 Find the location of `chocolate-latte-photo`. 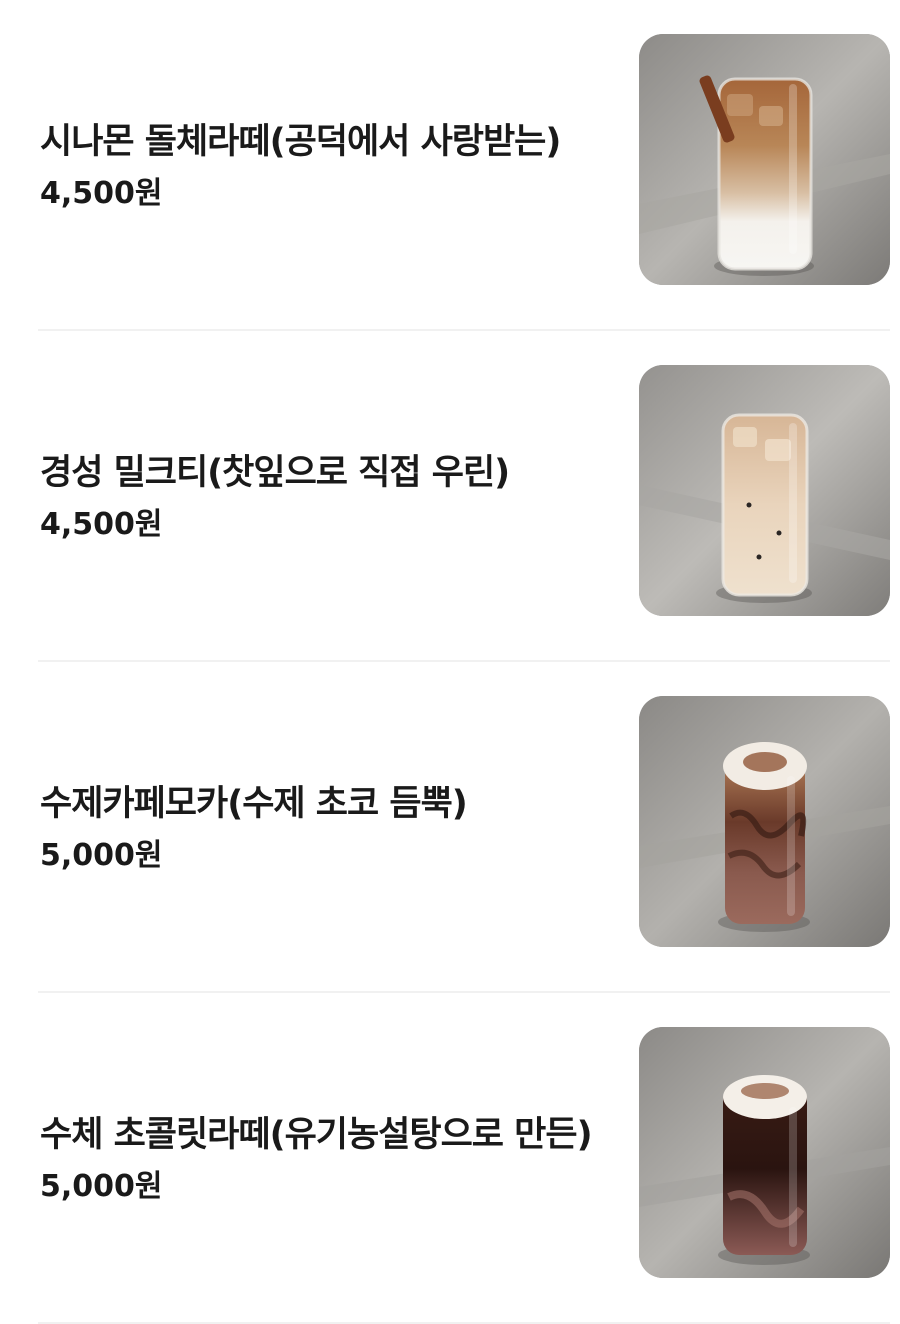

chocolate-latte-photo is located at coordinates (764, 1152).